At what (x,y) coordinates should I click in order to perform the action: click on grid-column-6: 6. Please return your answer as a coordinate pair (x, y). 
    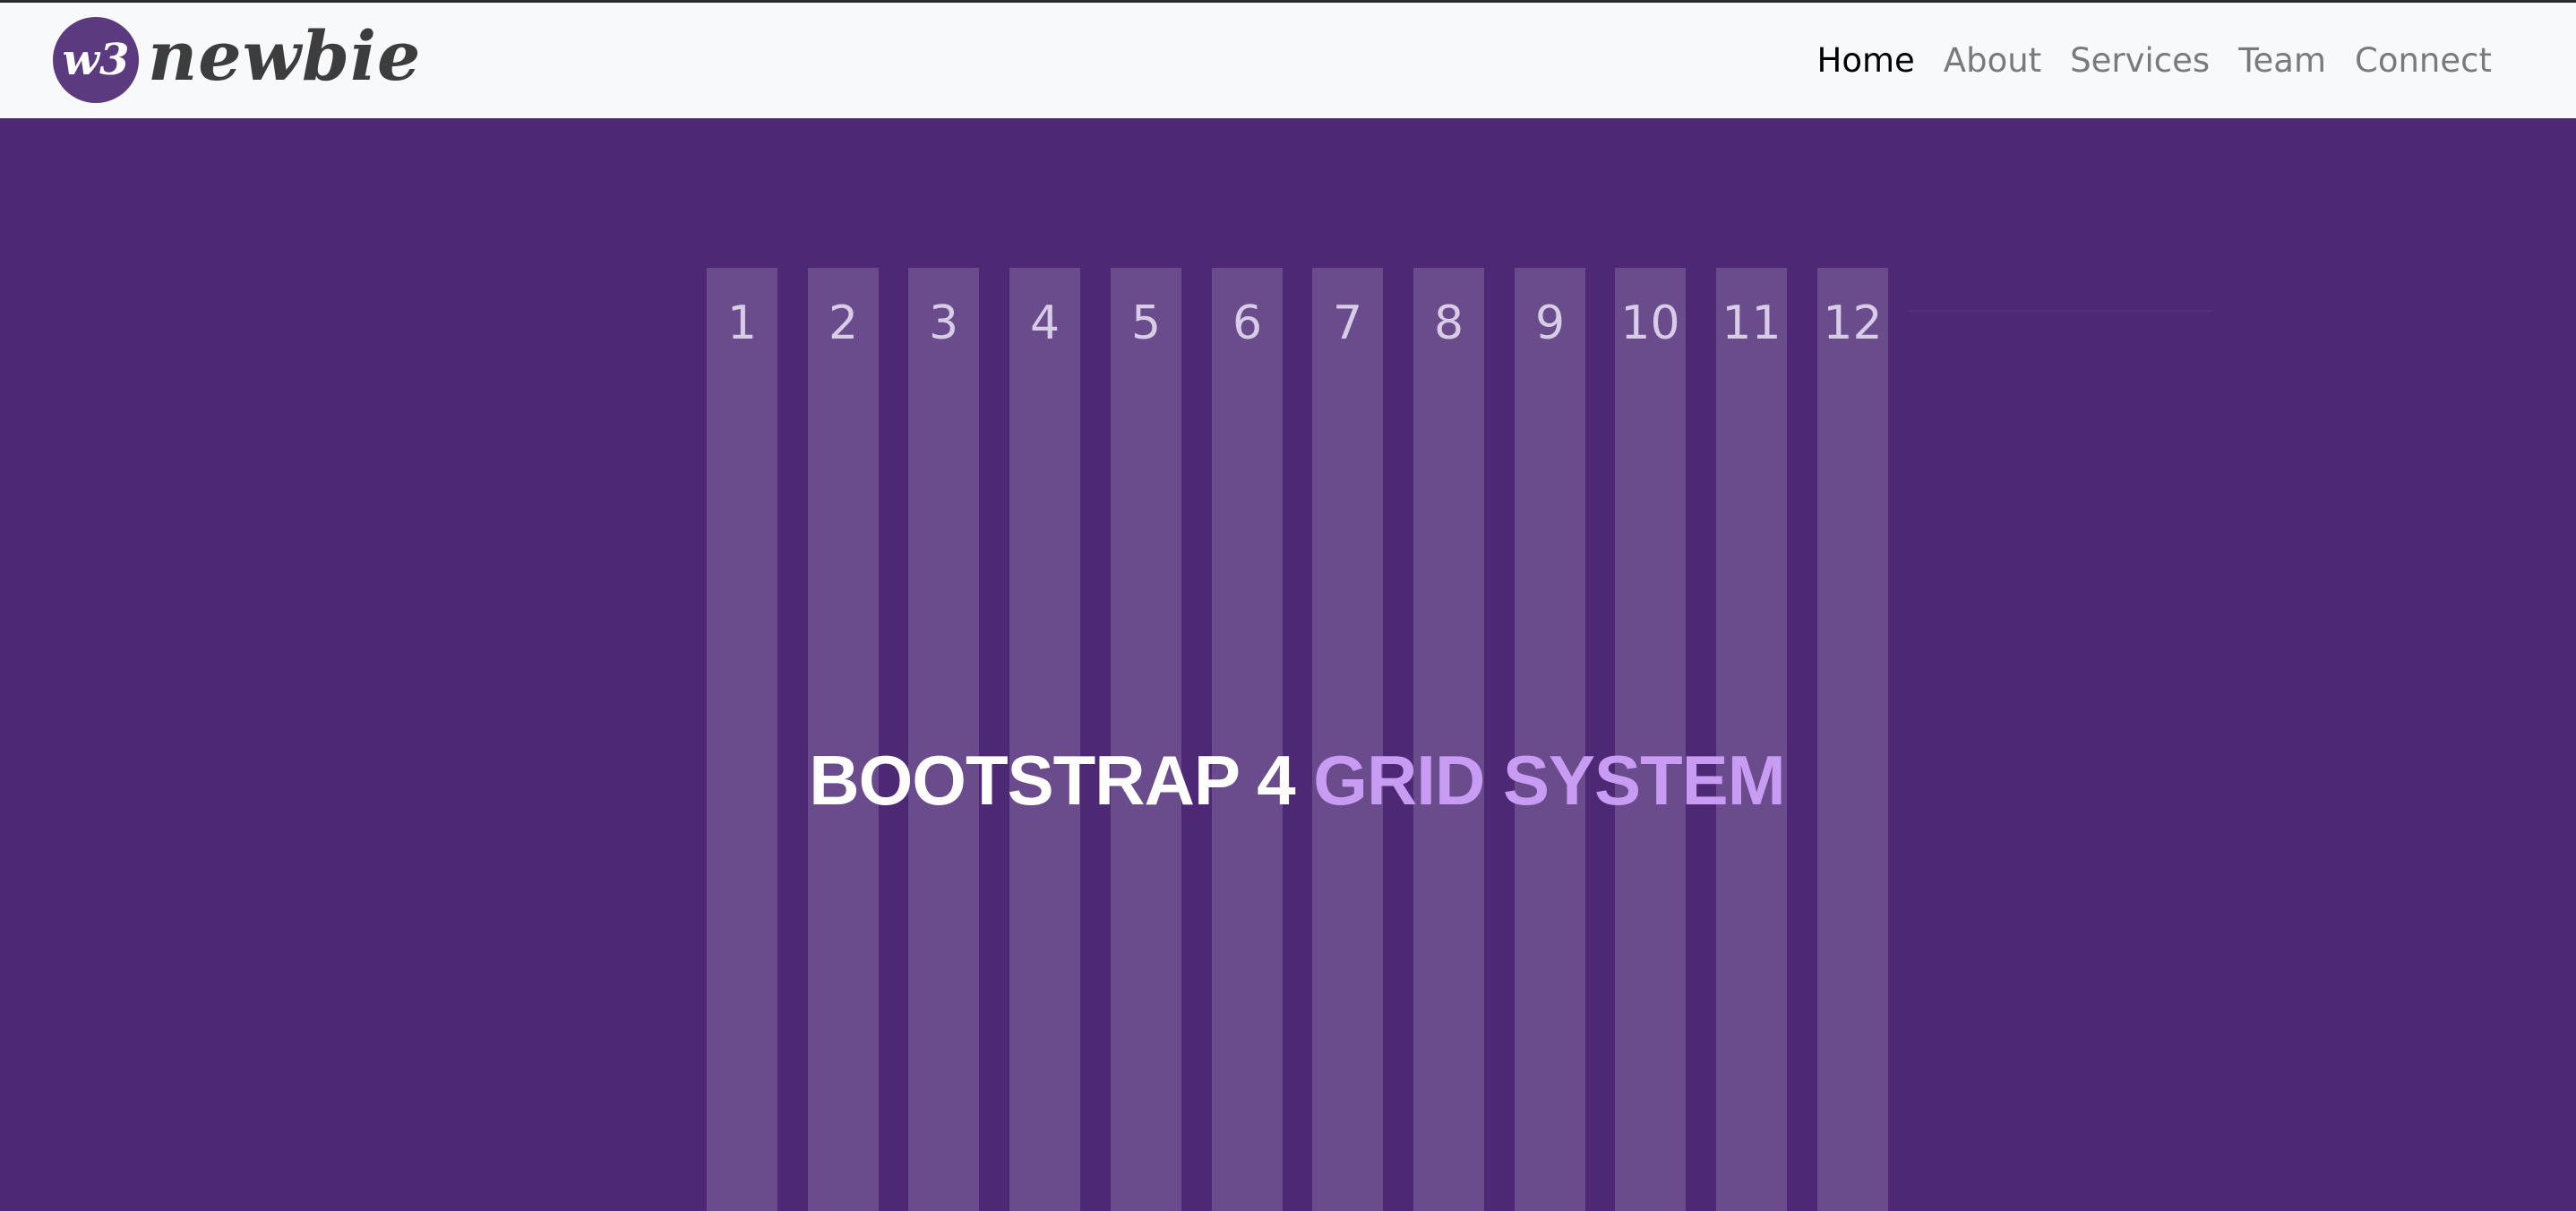
    Looking at the image, I should click on (1247, 739).